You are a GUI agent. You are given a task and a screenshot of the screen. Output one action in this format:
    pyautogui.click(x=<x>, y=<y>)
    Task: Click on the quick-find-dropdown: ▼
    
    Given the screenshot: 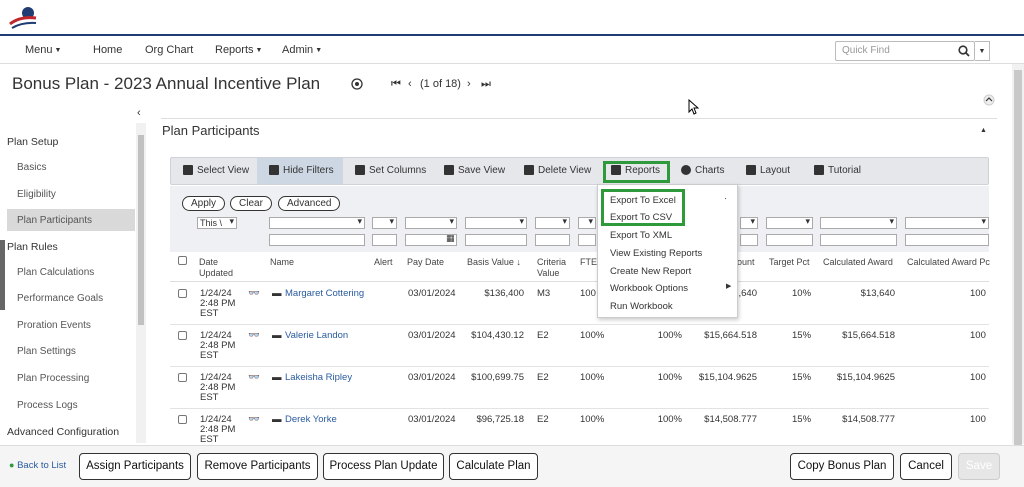 What is the action you would take?
    pyautogui.click(x=982, y=51)
    